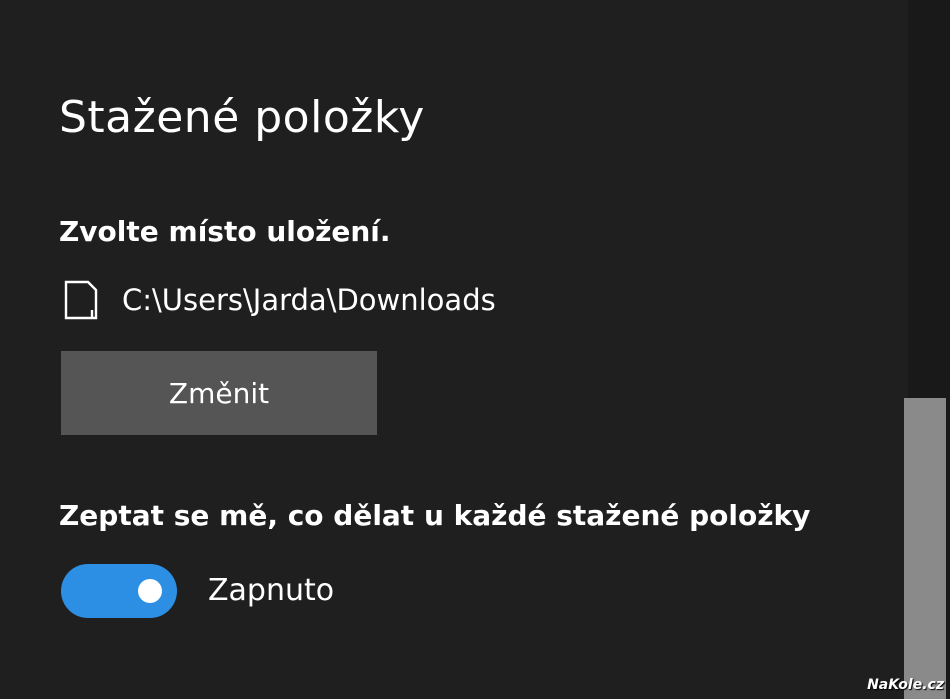  I want to click on download-path-row: C:\Users\Jarda\Downloads, so click(280, 300).